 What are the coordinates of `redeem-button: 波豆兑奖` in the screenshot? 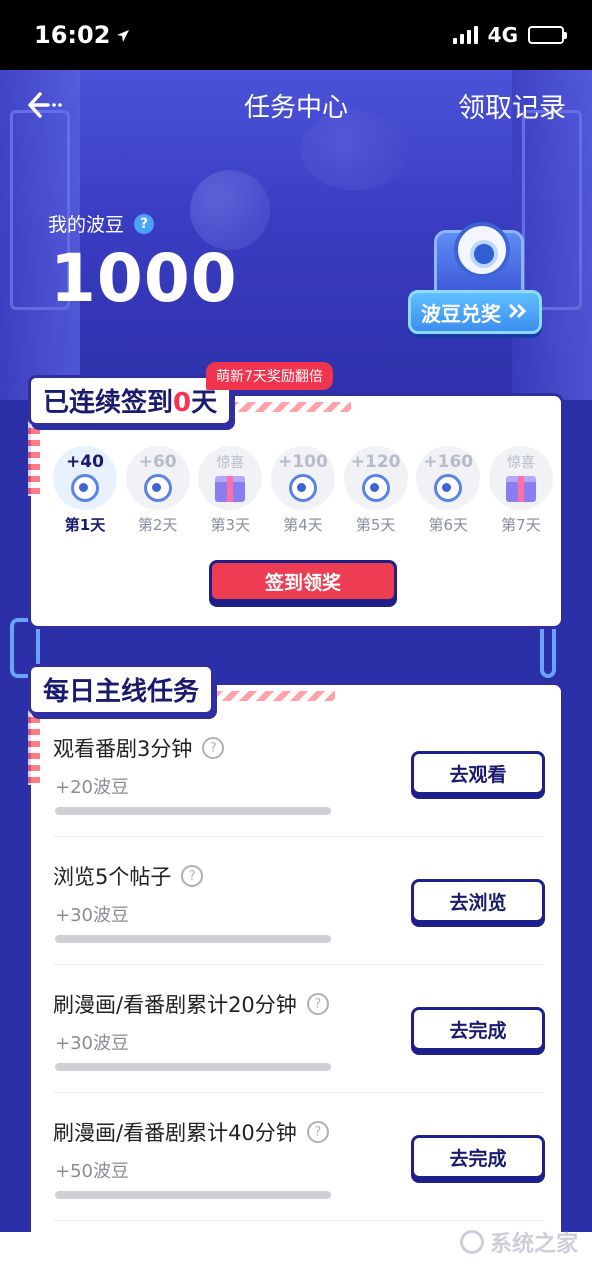 It's located at (475, 312).